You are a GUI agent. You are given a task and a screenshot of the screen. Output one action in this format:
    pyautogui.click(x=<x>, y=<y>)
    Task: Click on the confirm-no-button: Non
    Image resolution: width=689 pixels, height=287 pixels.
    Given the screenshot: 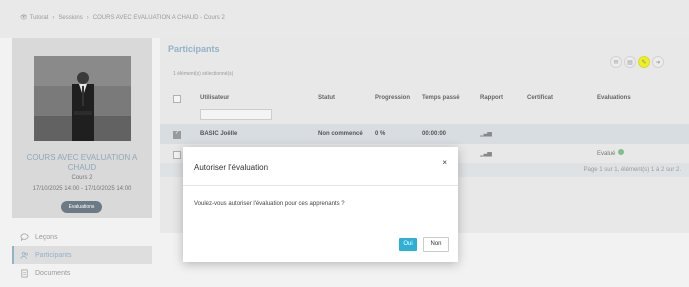 What is the action you would take?
    pyautogui.click(x=436, y=244)
    